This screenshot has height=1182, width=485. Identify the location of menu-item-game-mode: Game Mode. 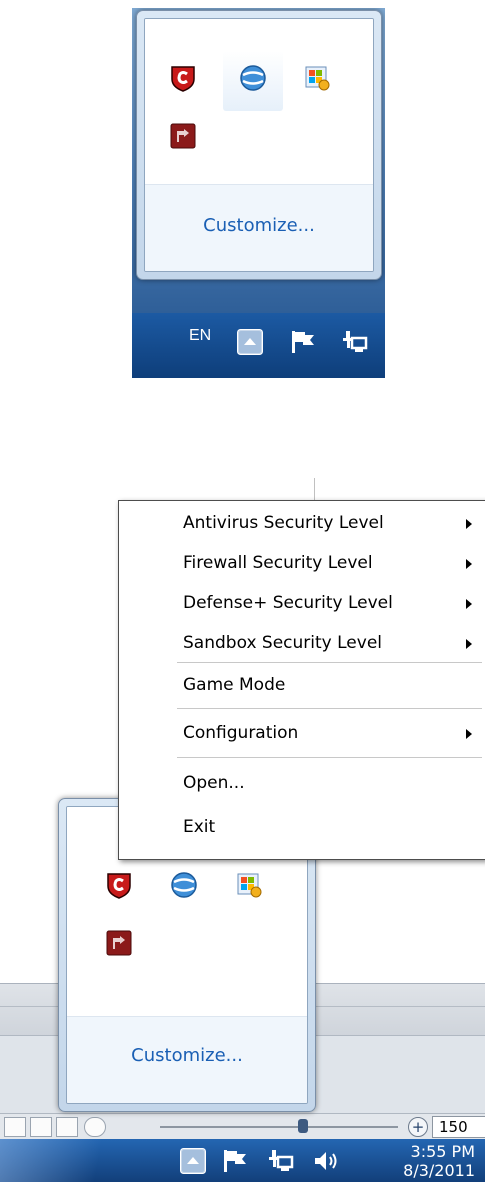
(302, 685).